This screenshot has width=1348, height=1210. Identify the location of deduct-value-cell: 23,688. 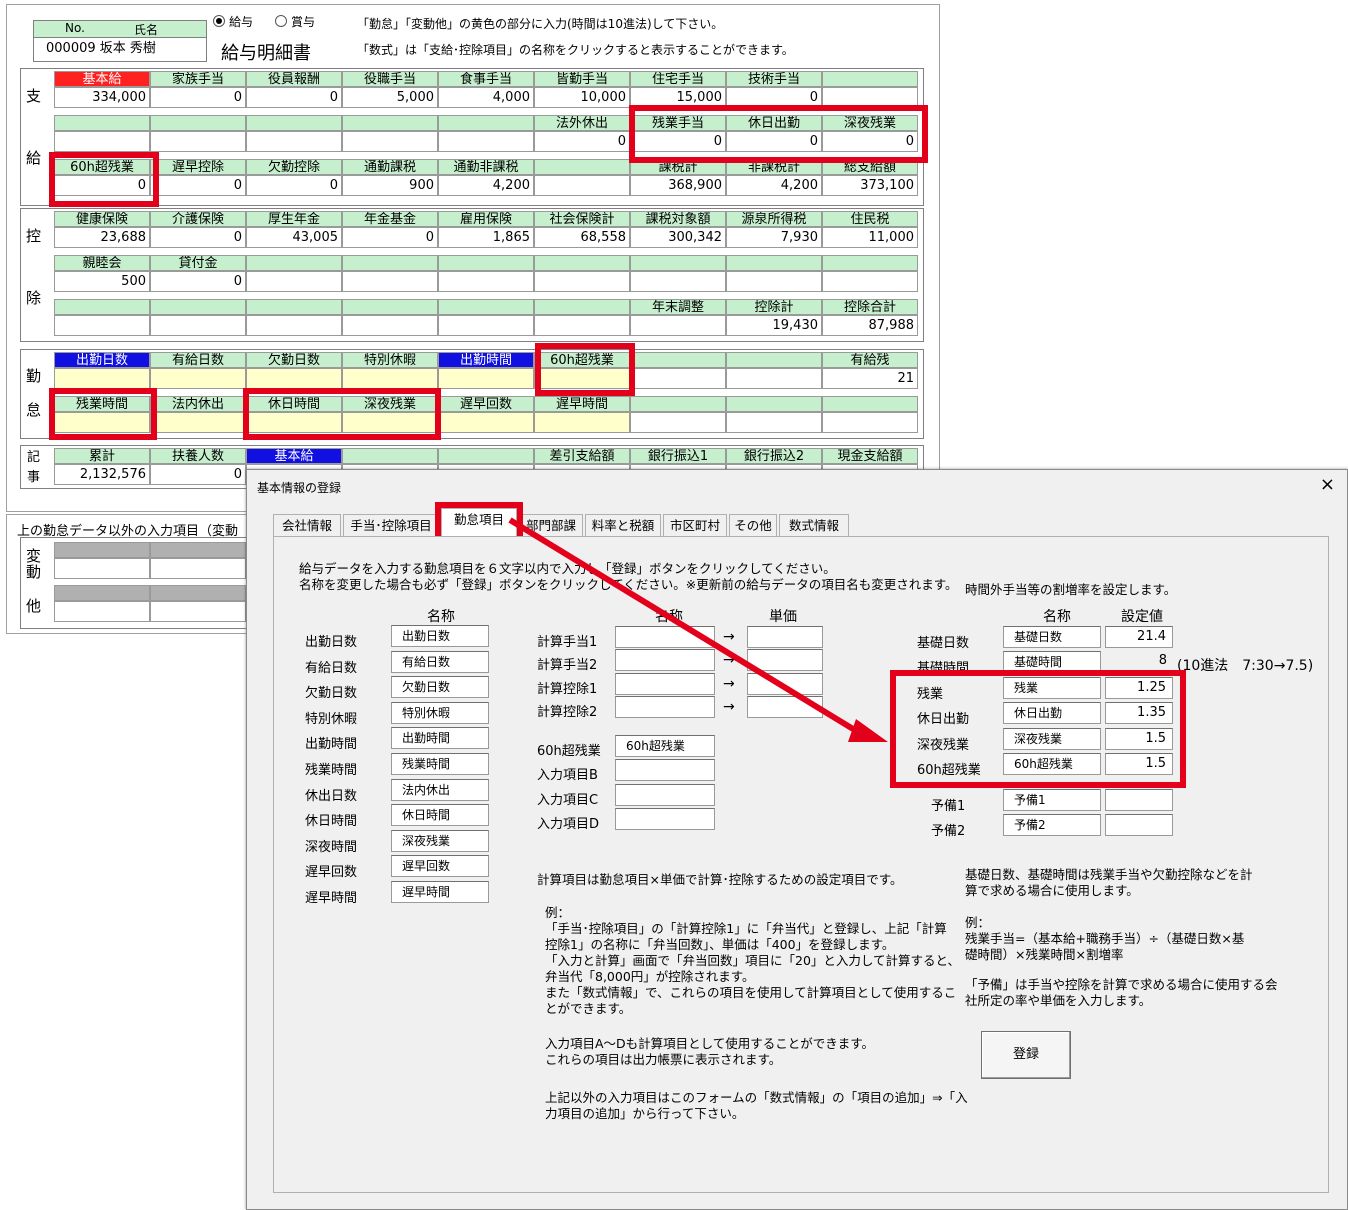
(102, 237).